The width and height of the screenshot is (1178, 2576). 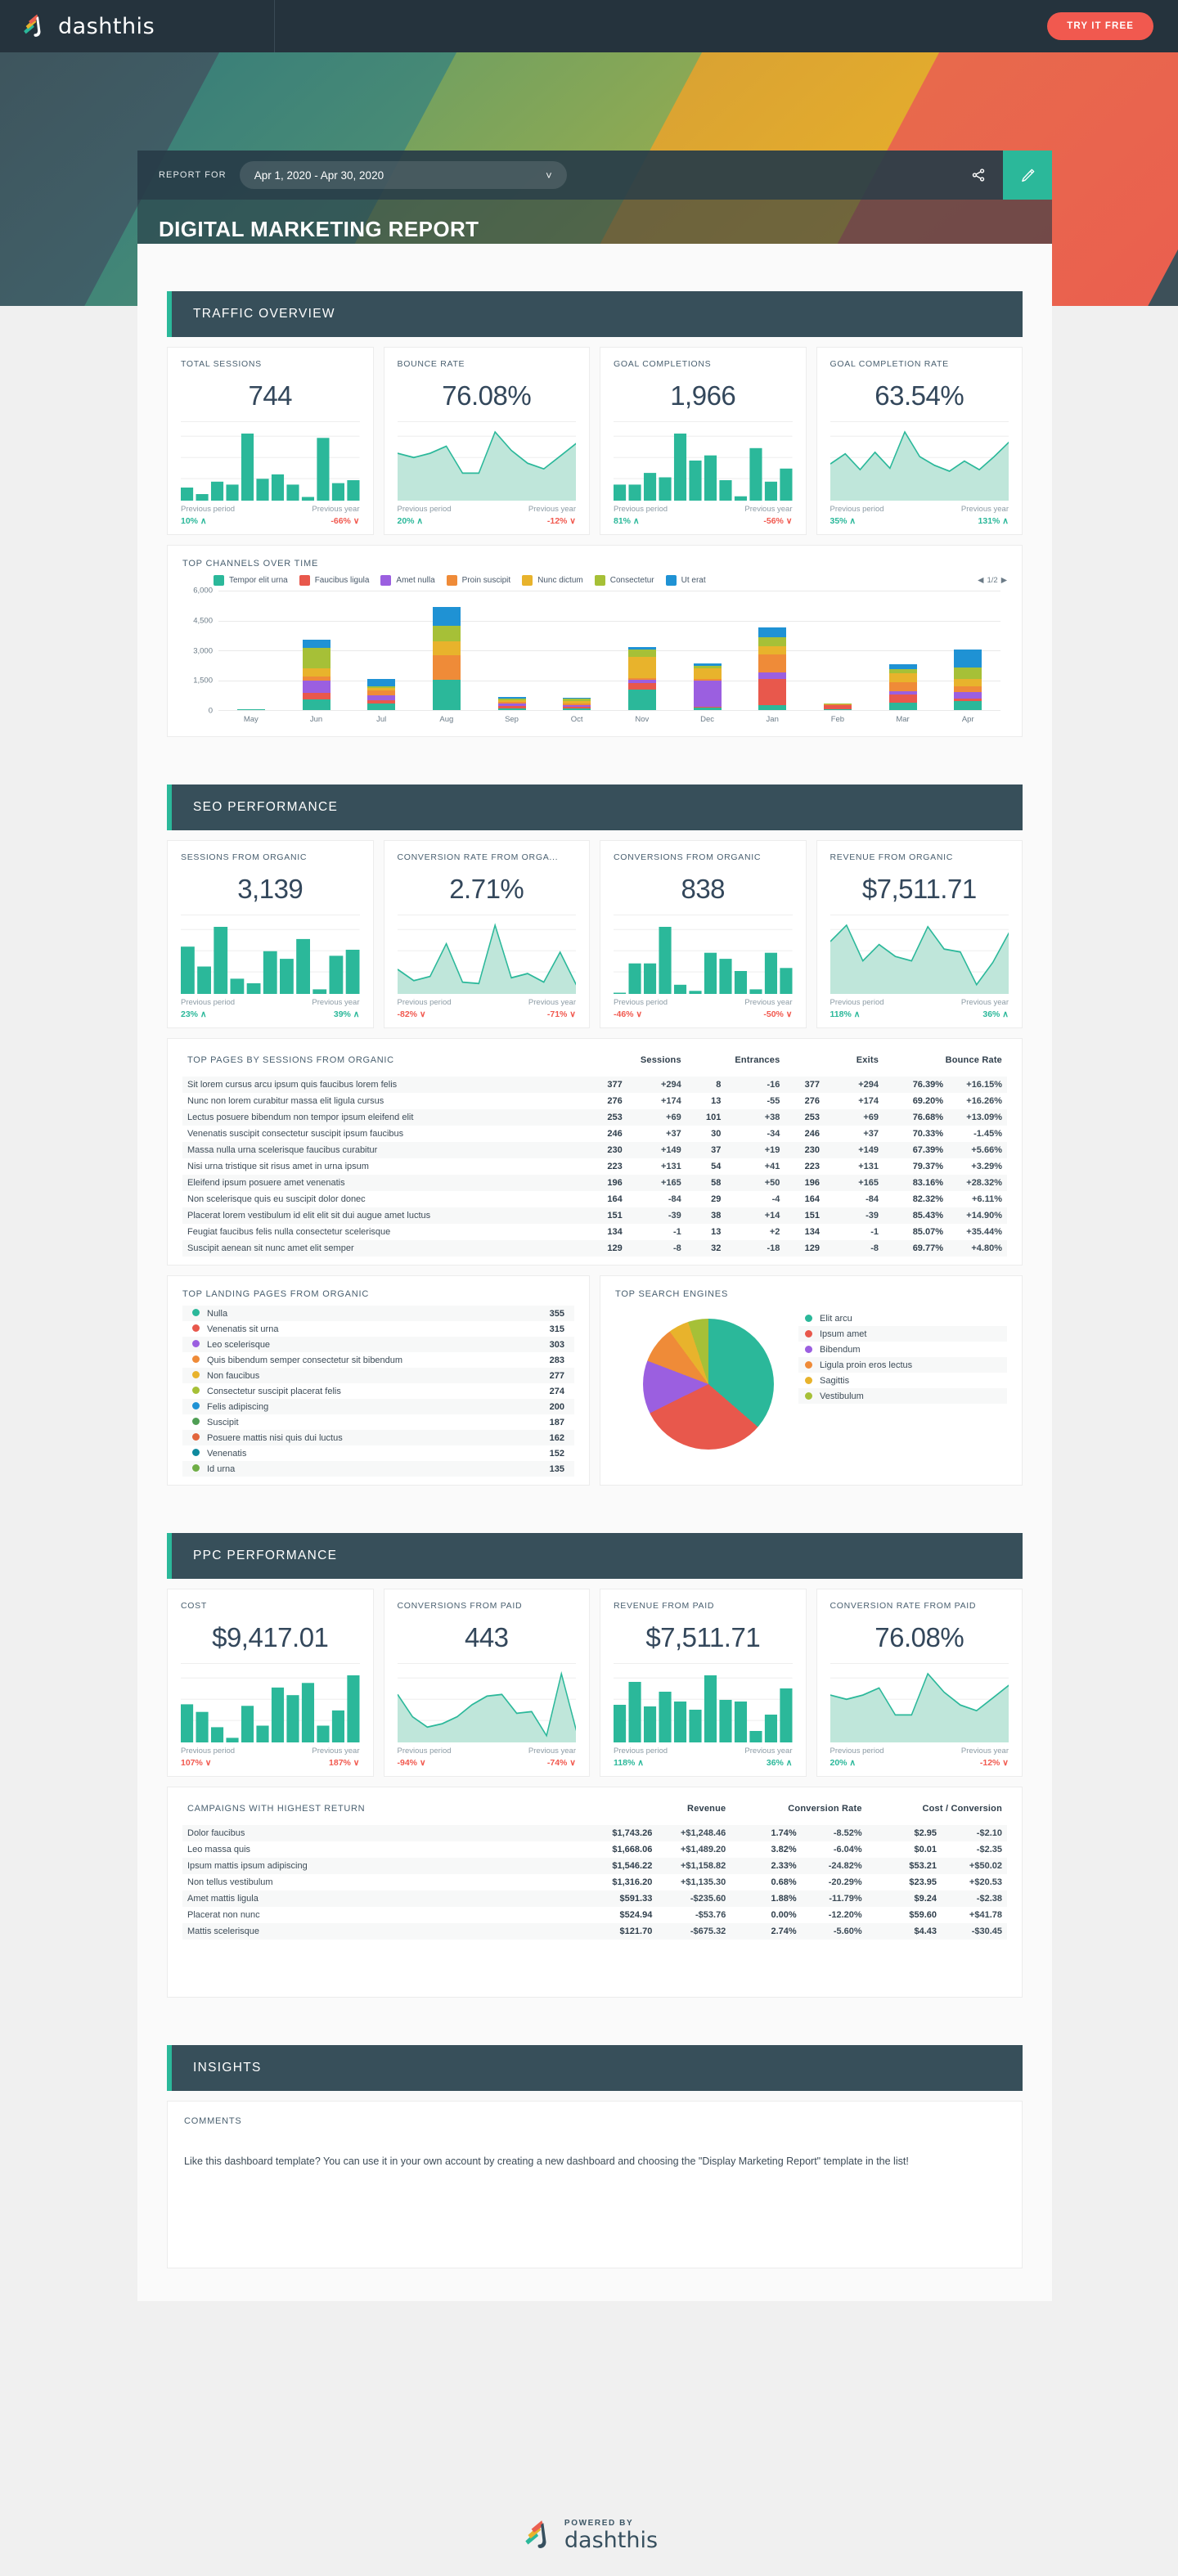 What do you see at coordinates (334, 581) in the screenshot?
I see `legend-item: Faucibus ligula` at bounding box center [334, 581].